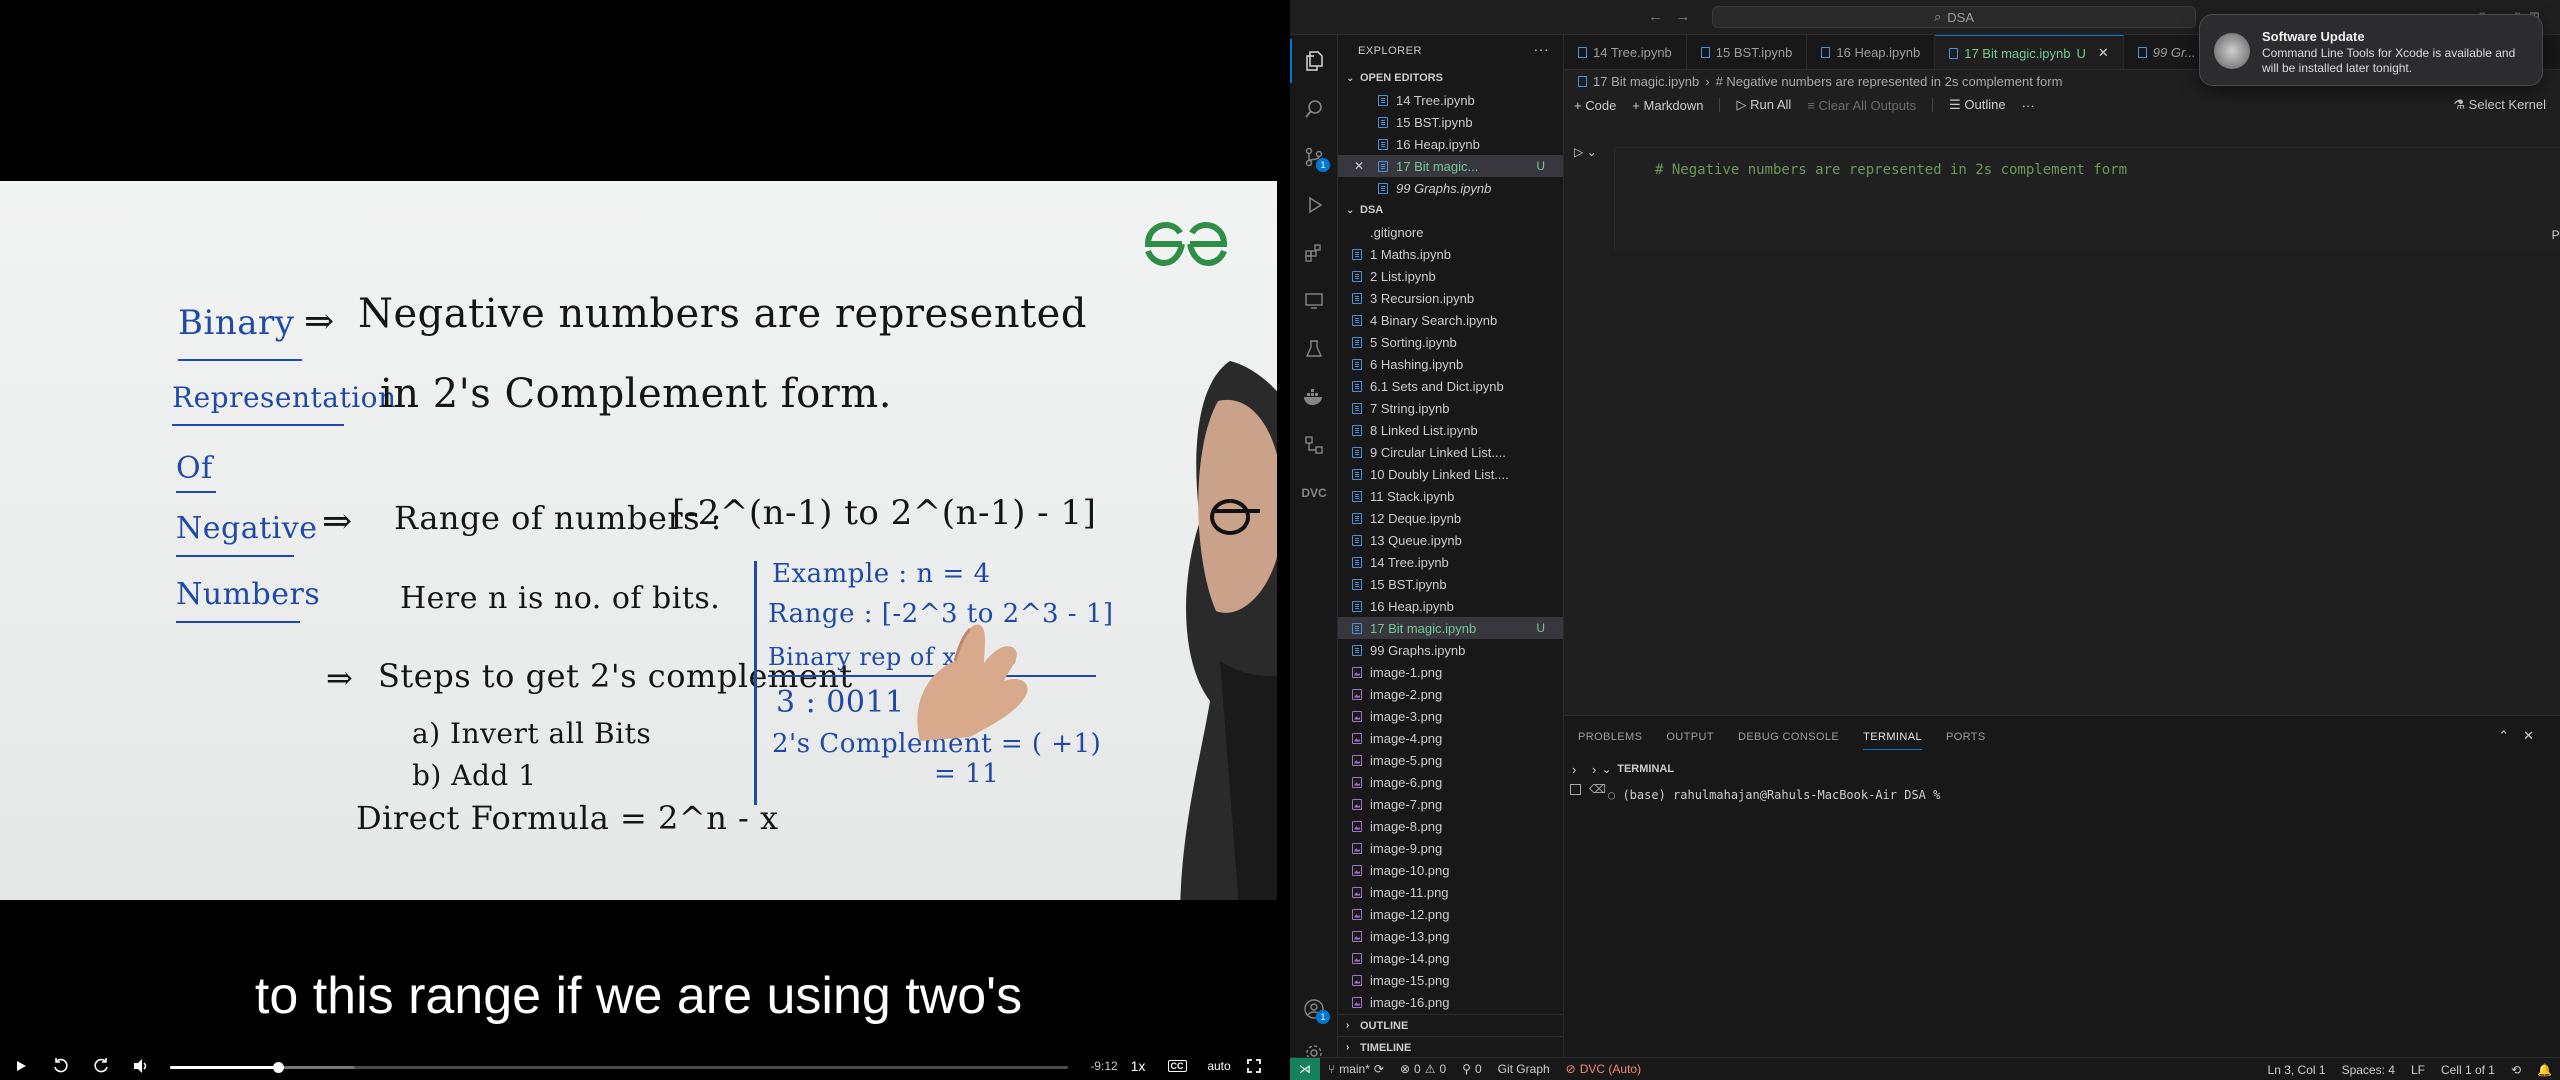  I want to click on git-graph-status: Git Graph, so click(1524, 1069).